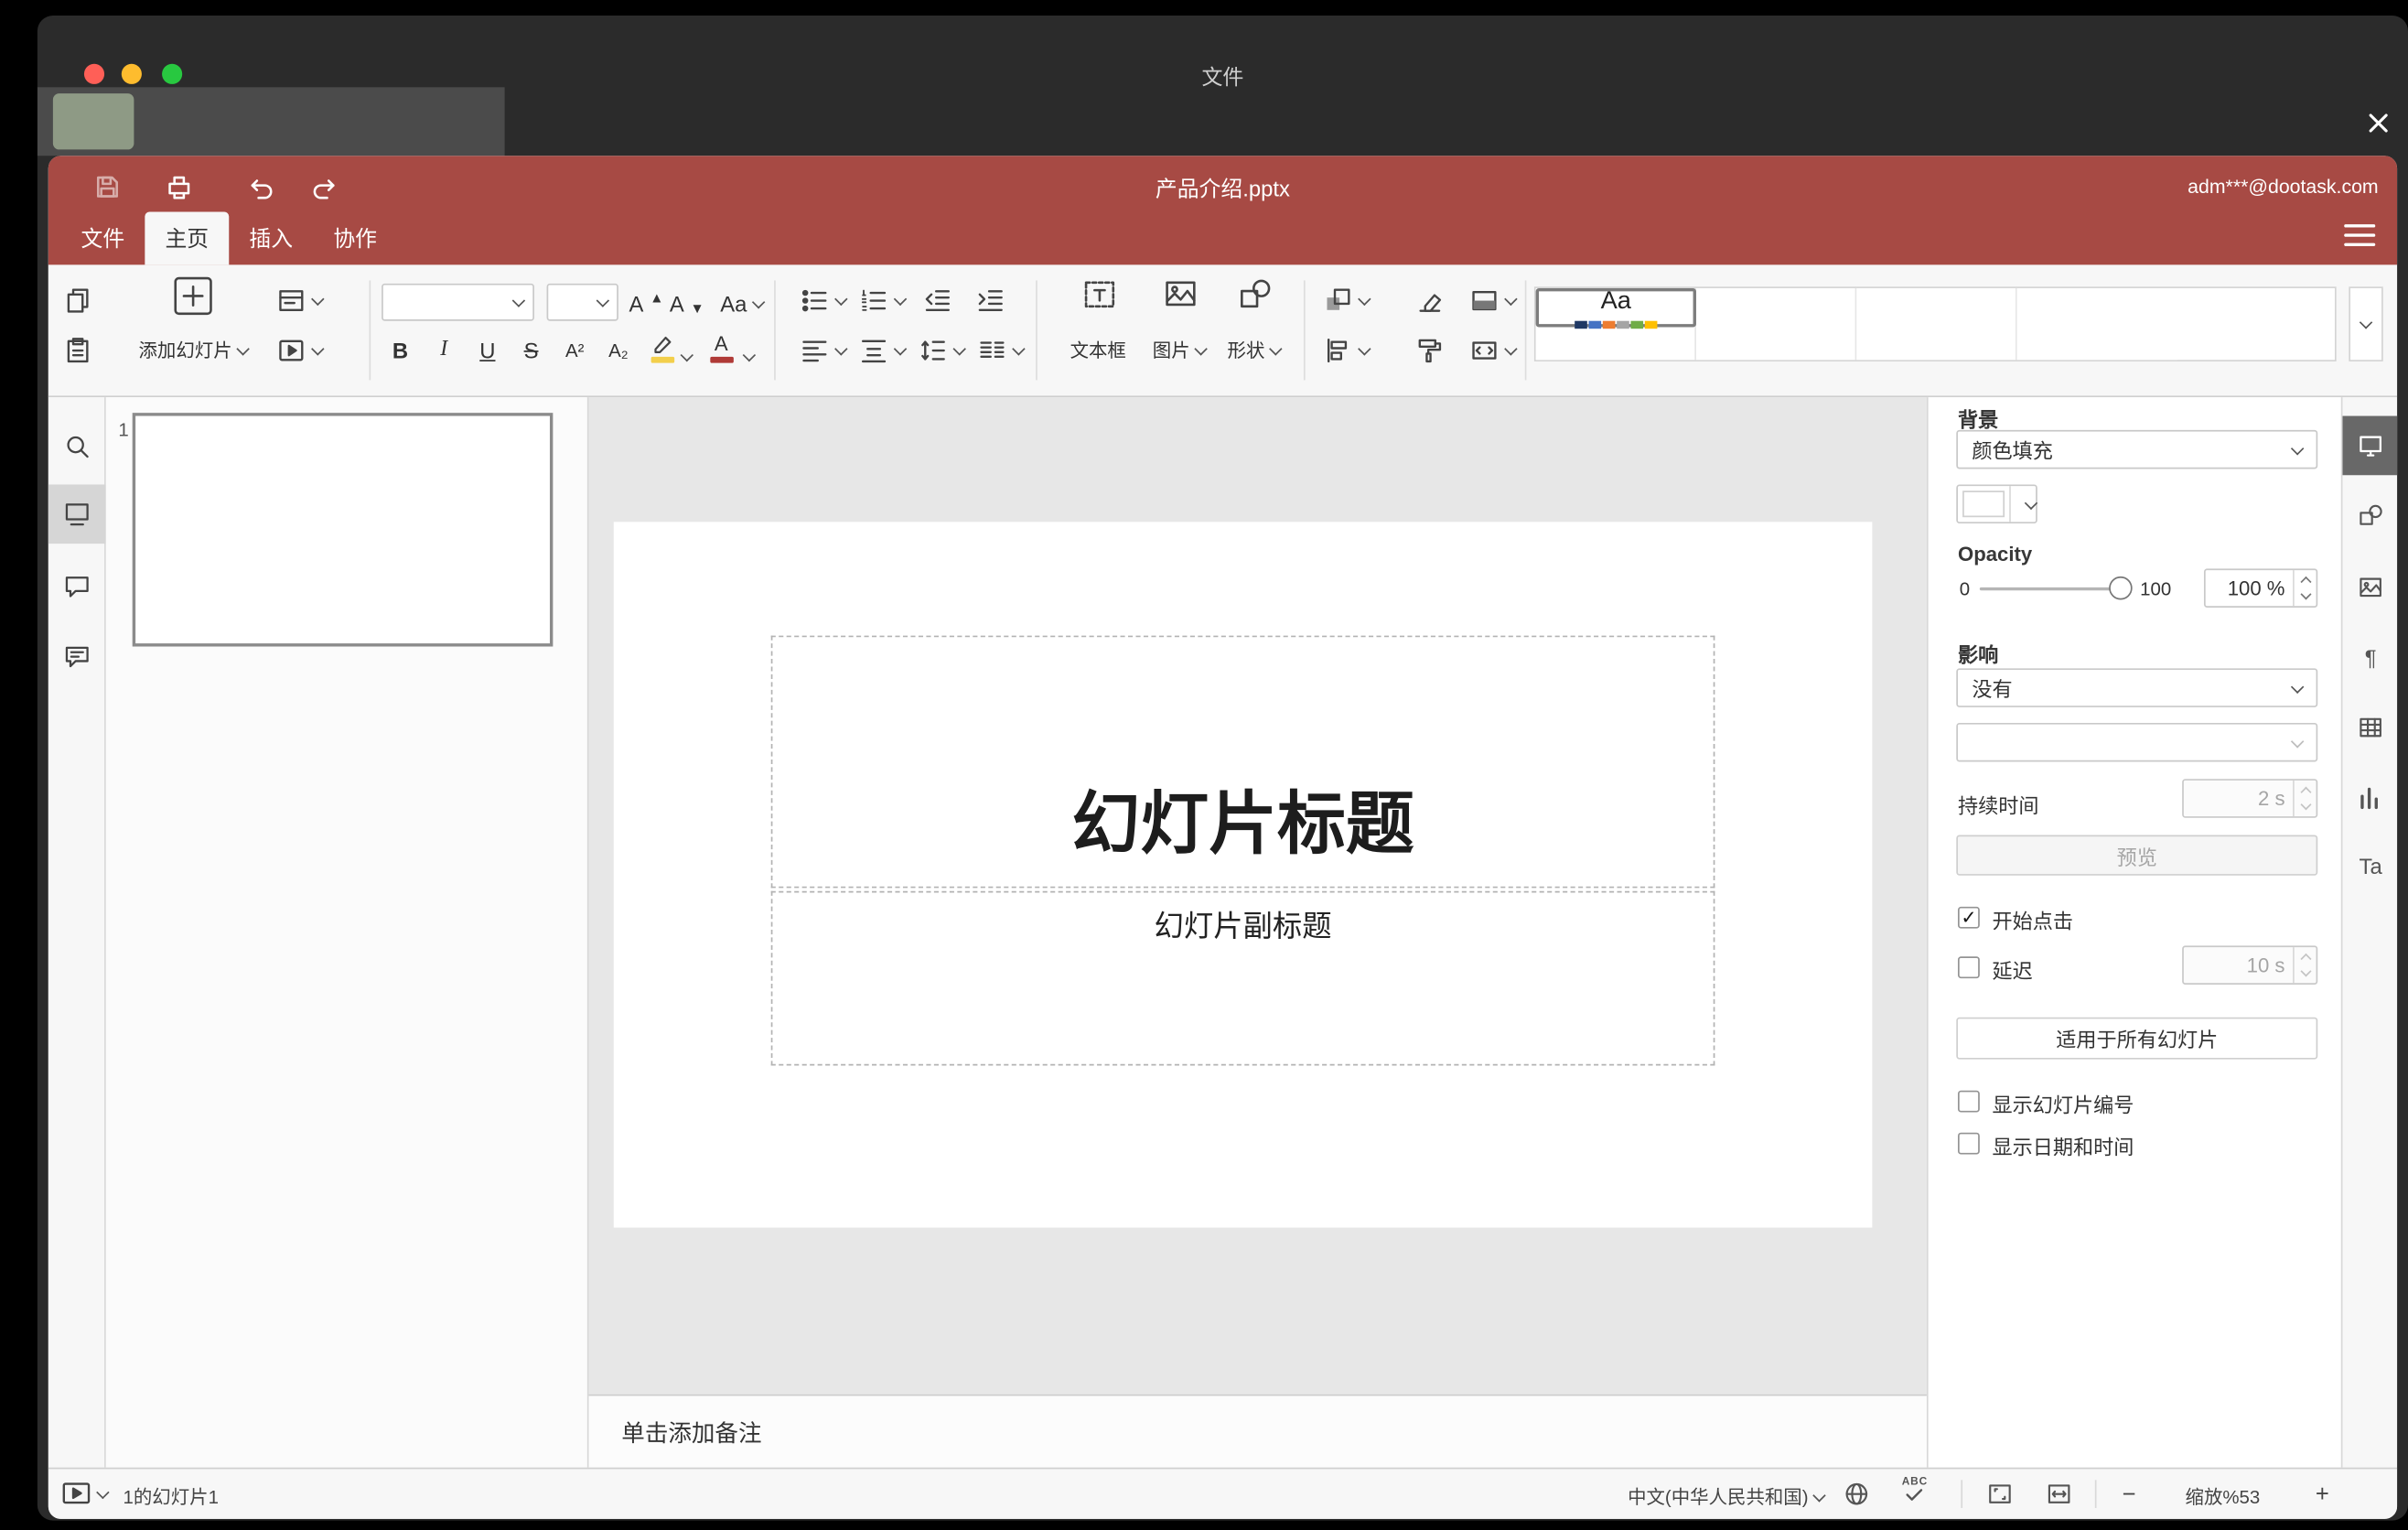 This screenshot has height=1530, width=2408. I want to click on font-color-menu, so click(749, 357).